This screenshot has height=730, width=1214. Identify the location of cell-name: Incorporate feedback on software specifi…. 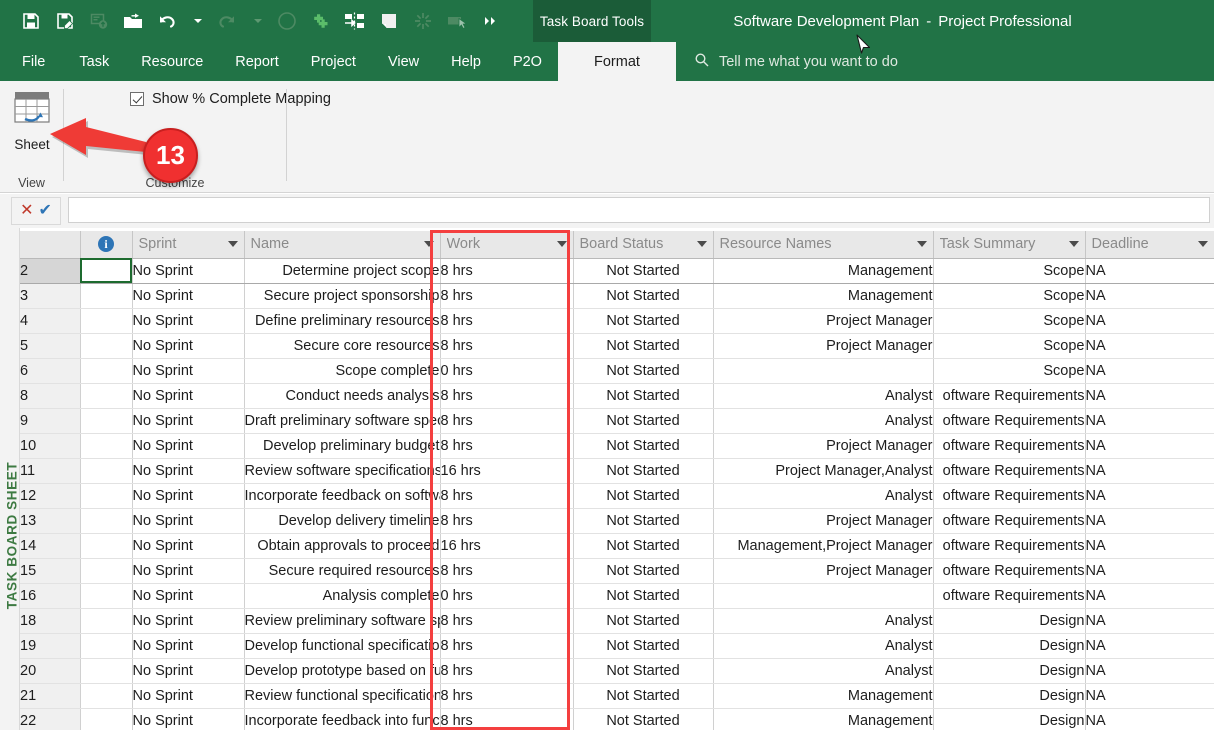
(342, 496).